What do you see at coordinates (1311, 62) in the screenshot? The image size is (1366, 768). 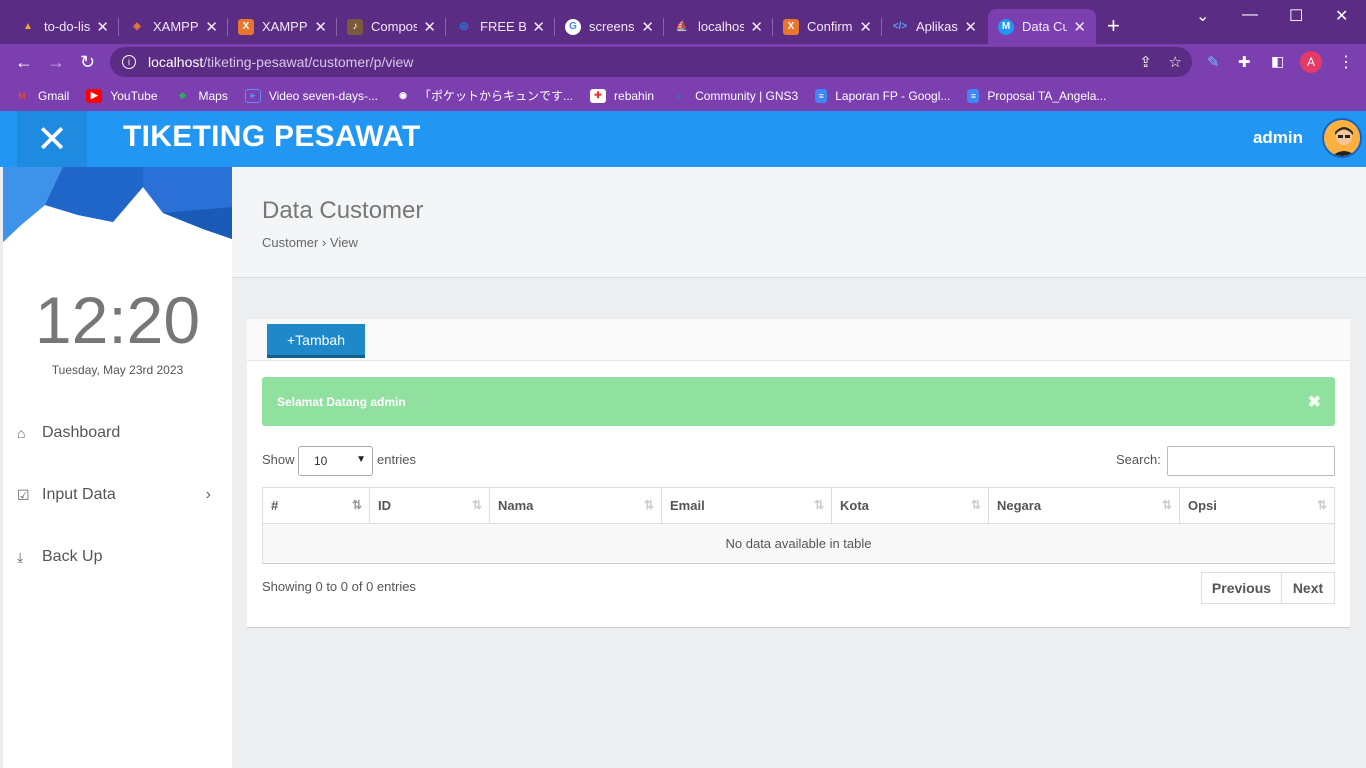 I see `profile-avatar: A` at bounding box center [1311, 62].